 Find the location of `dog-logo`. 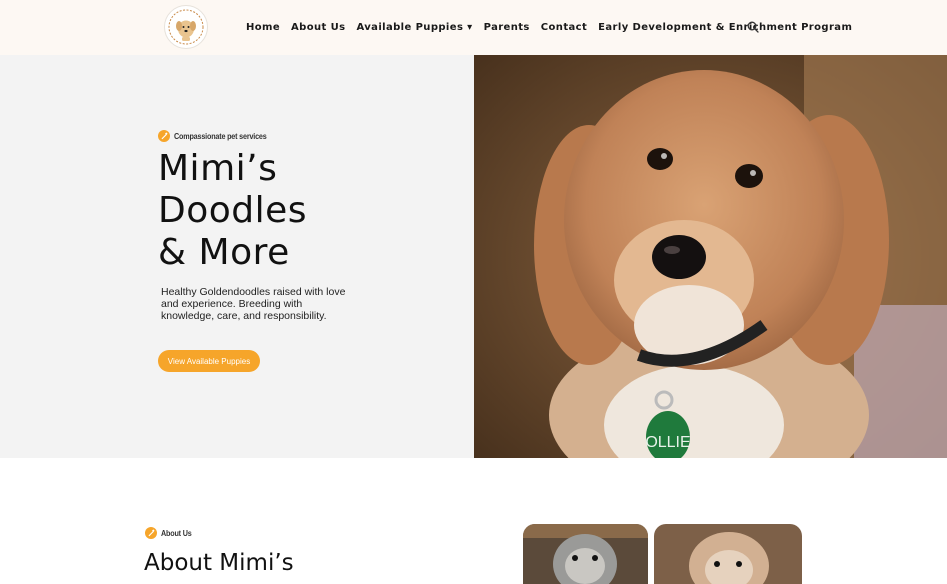

dog-logo is located at coordinates (186, 27).